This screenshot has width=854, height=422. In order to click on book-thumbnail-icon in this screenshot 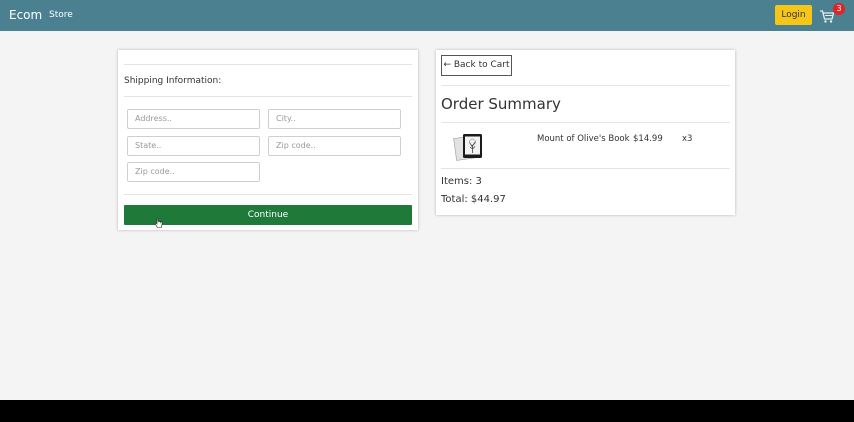, I will do `click(467, 147)`.